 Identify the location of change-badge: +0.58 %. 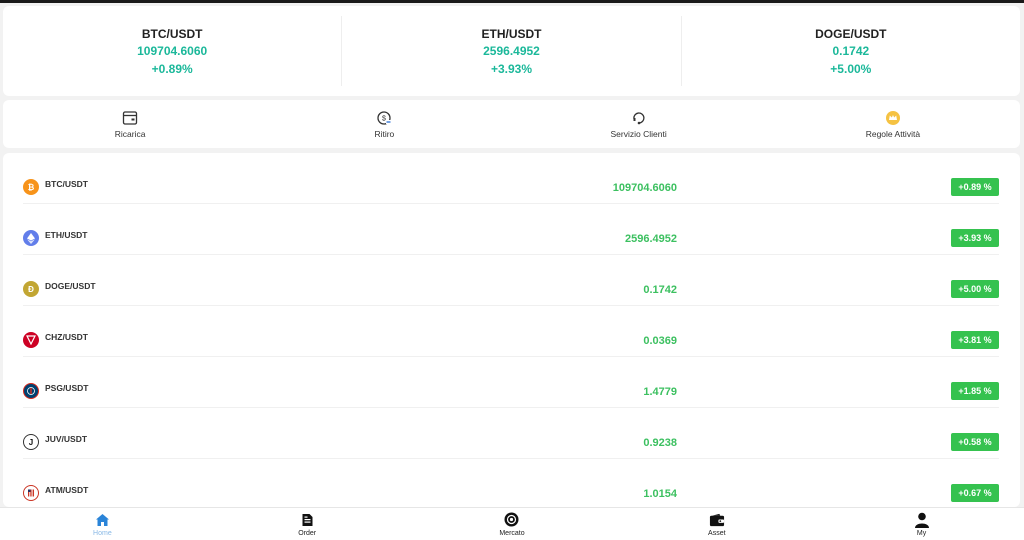
(975, 442).